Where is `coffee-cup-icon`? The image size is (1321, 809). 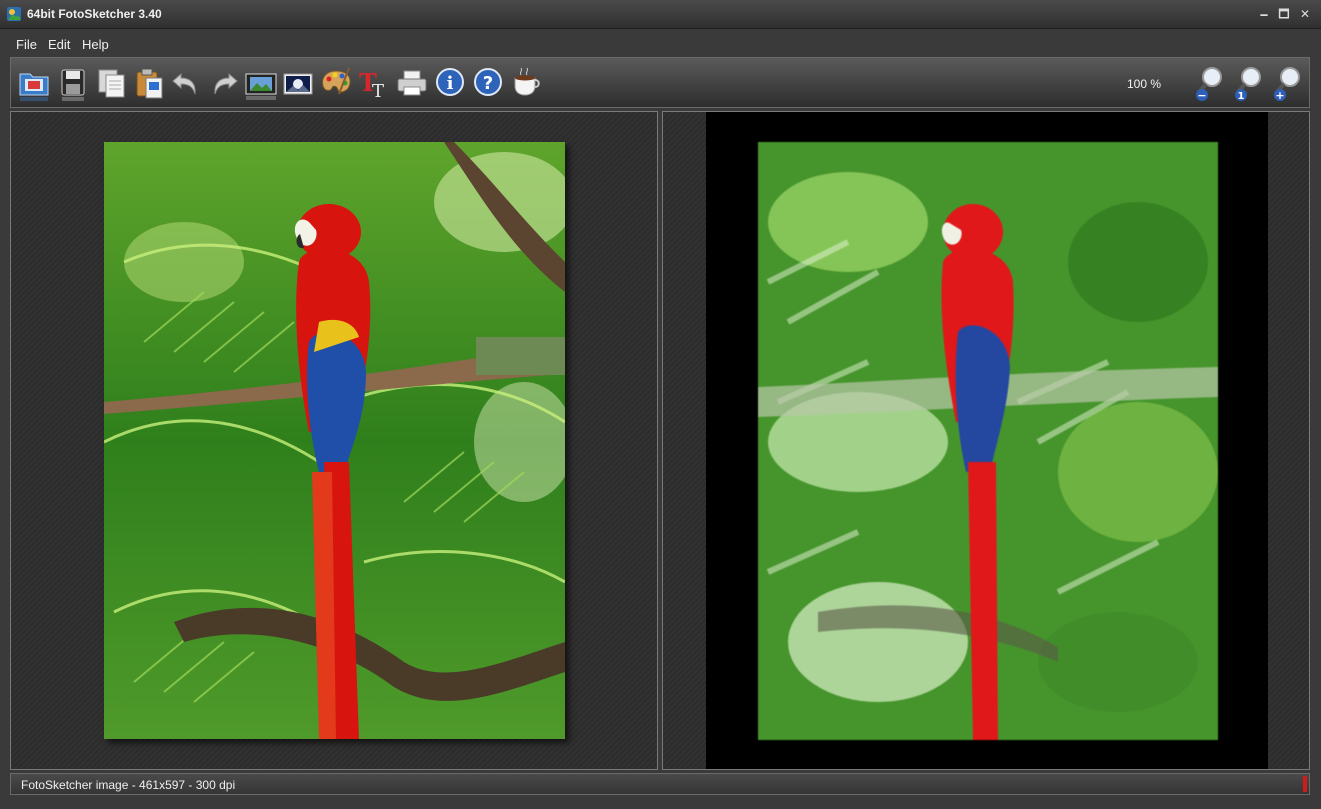
coffee-cup-icon is located at coordinates (527, 81).